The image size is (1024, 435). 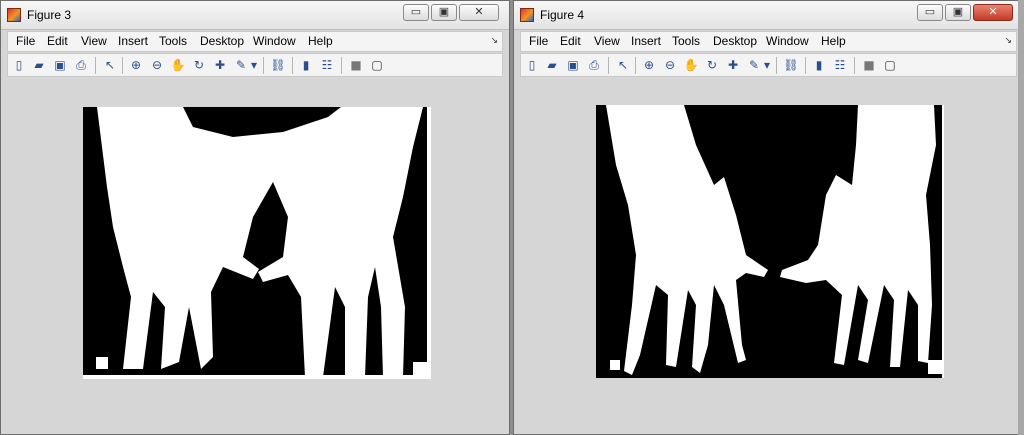 I want to click on title-bar: Figure 4 ▭ ▣ ✕, so click(x=768, y=15).